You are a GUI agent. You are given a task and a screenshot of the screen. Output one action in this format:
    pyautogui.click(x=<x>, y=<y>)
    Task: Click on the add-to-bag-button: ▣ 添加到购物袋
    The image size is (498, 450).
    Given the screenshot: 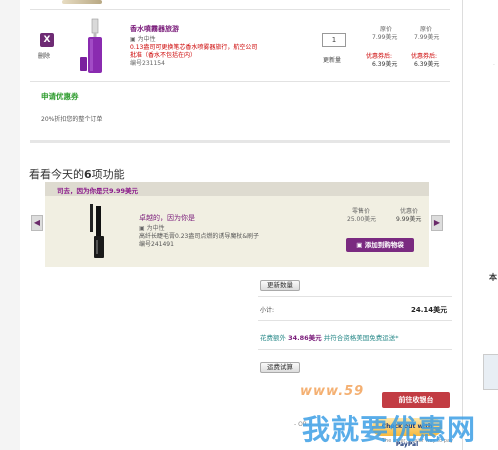 What is the action you would take?
    pyautogui.click(x=380, y=245)
    